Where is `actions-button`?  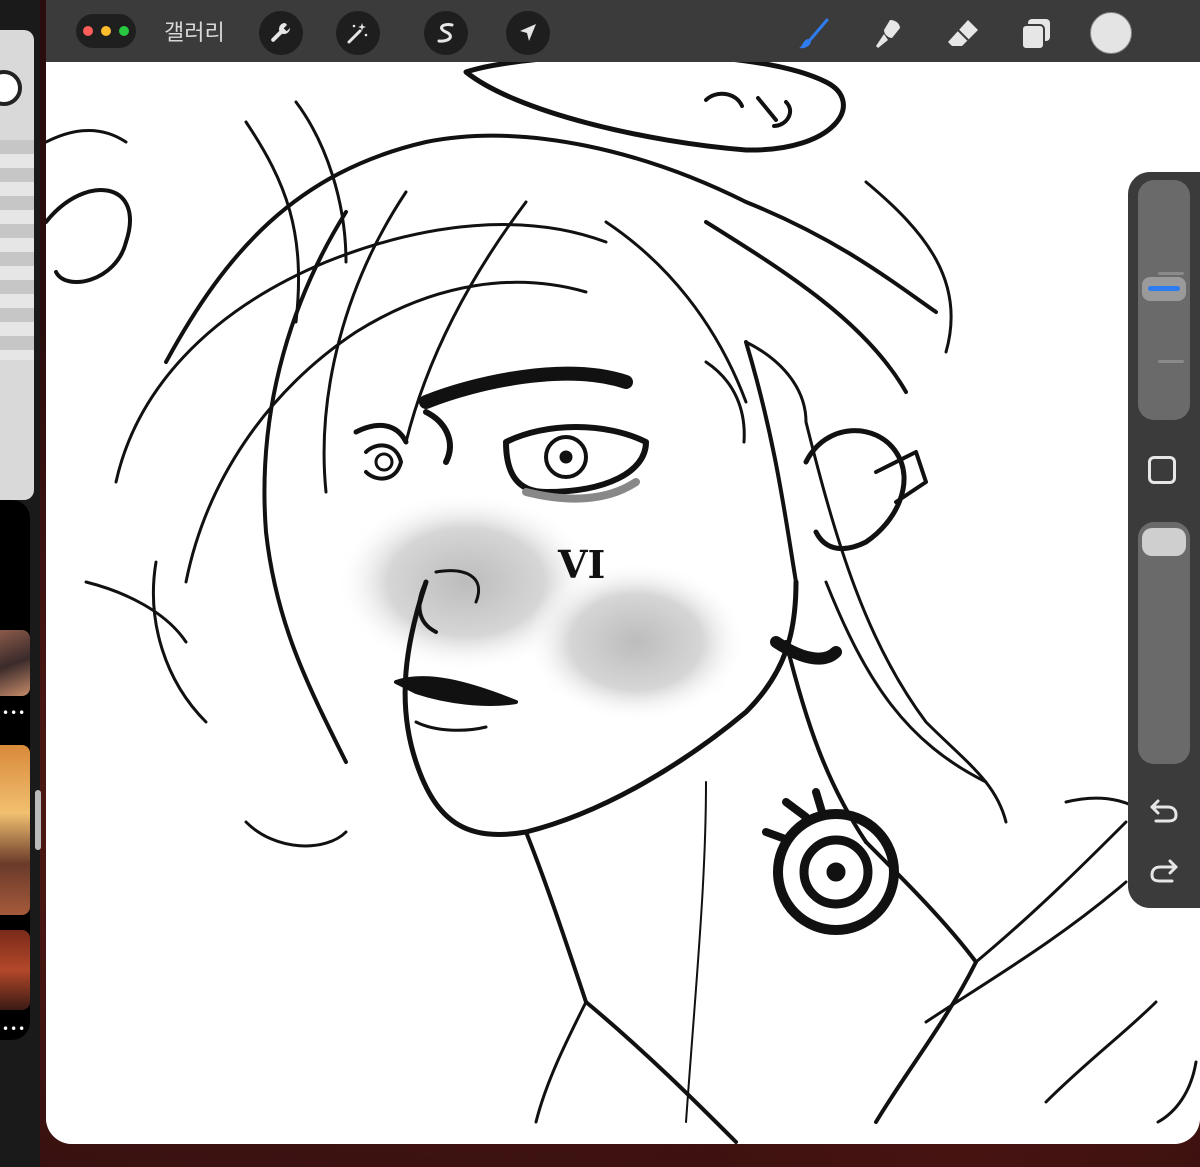 actions-button is located at coordinates (281, 33).